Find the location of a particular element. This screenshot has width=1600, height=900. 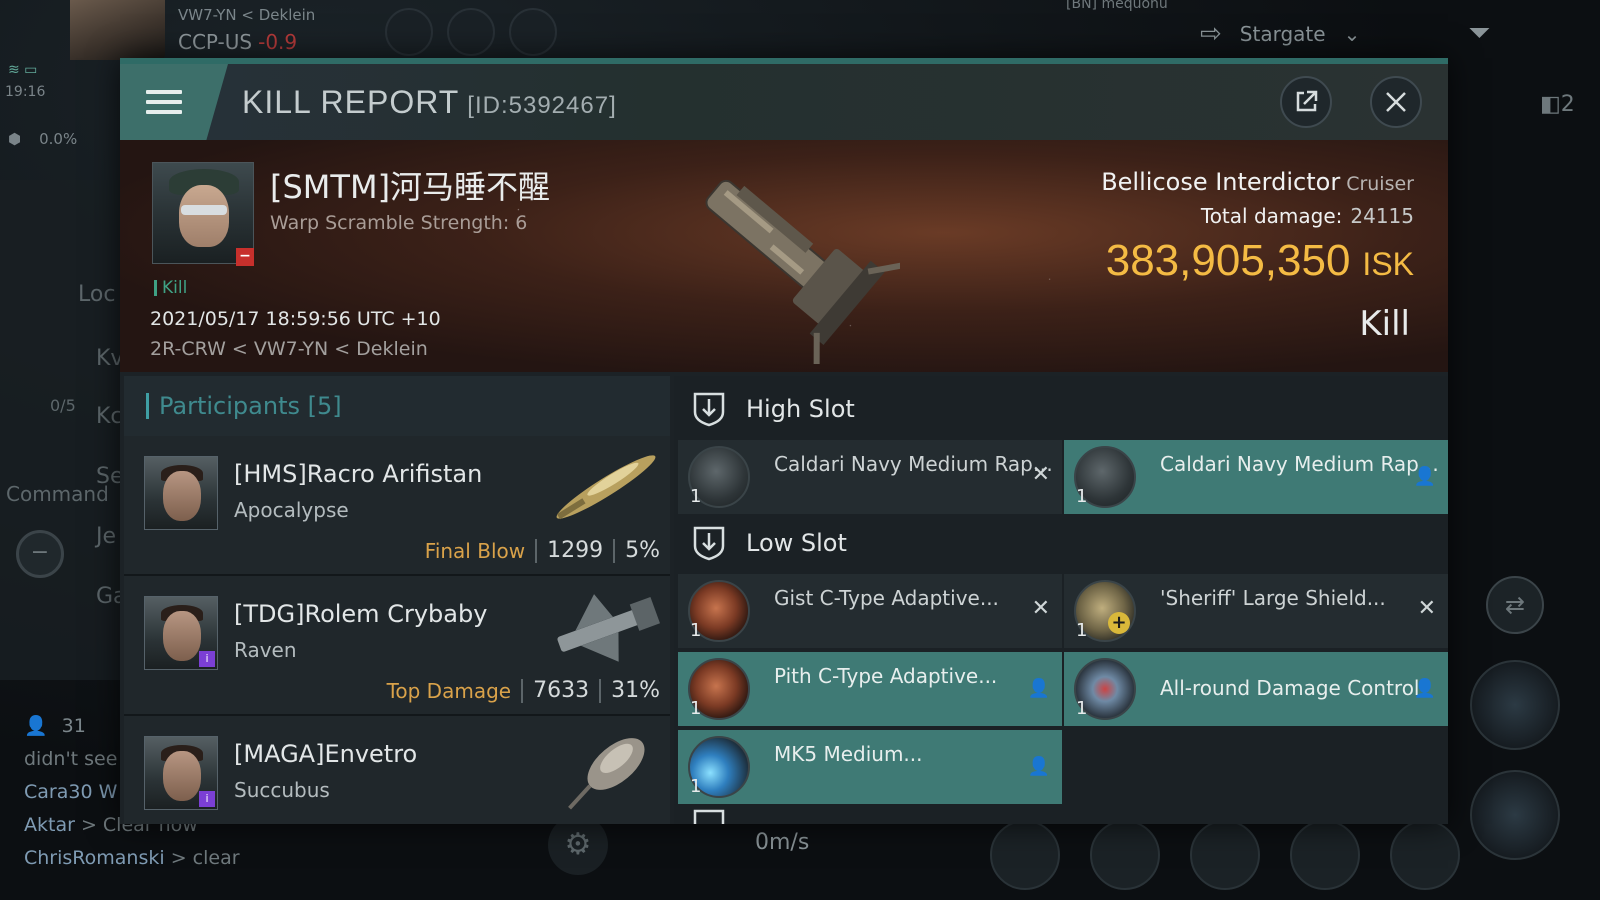

chat-author: Cara30 W is located at coordinates (71, 792).